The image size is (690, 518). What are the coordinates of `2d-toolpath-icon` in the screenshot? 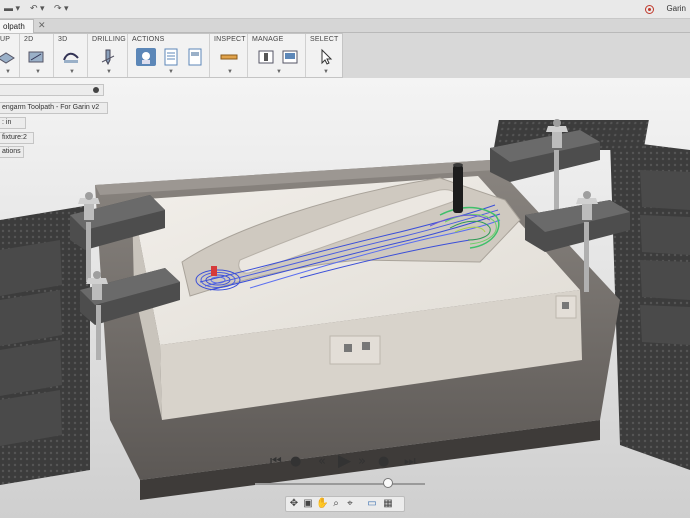 It's located at (36, 57).